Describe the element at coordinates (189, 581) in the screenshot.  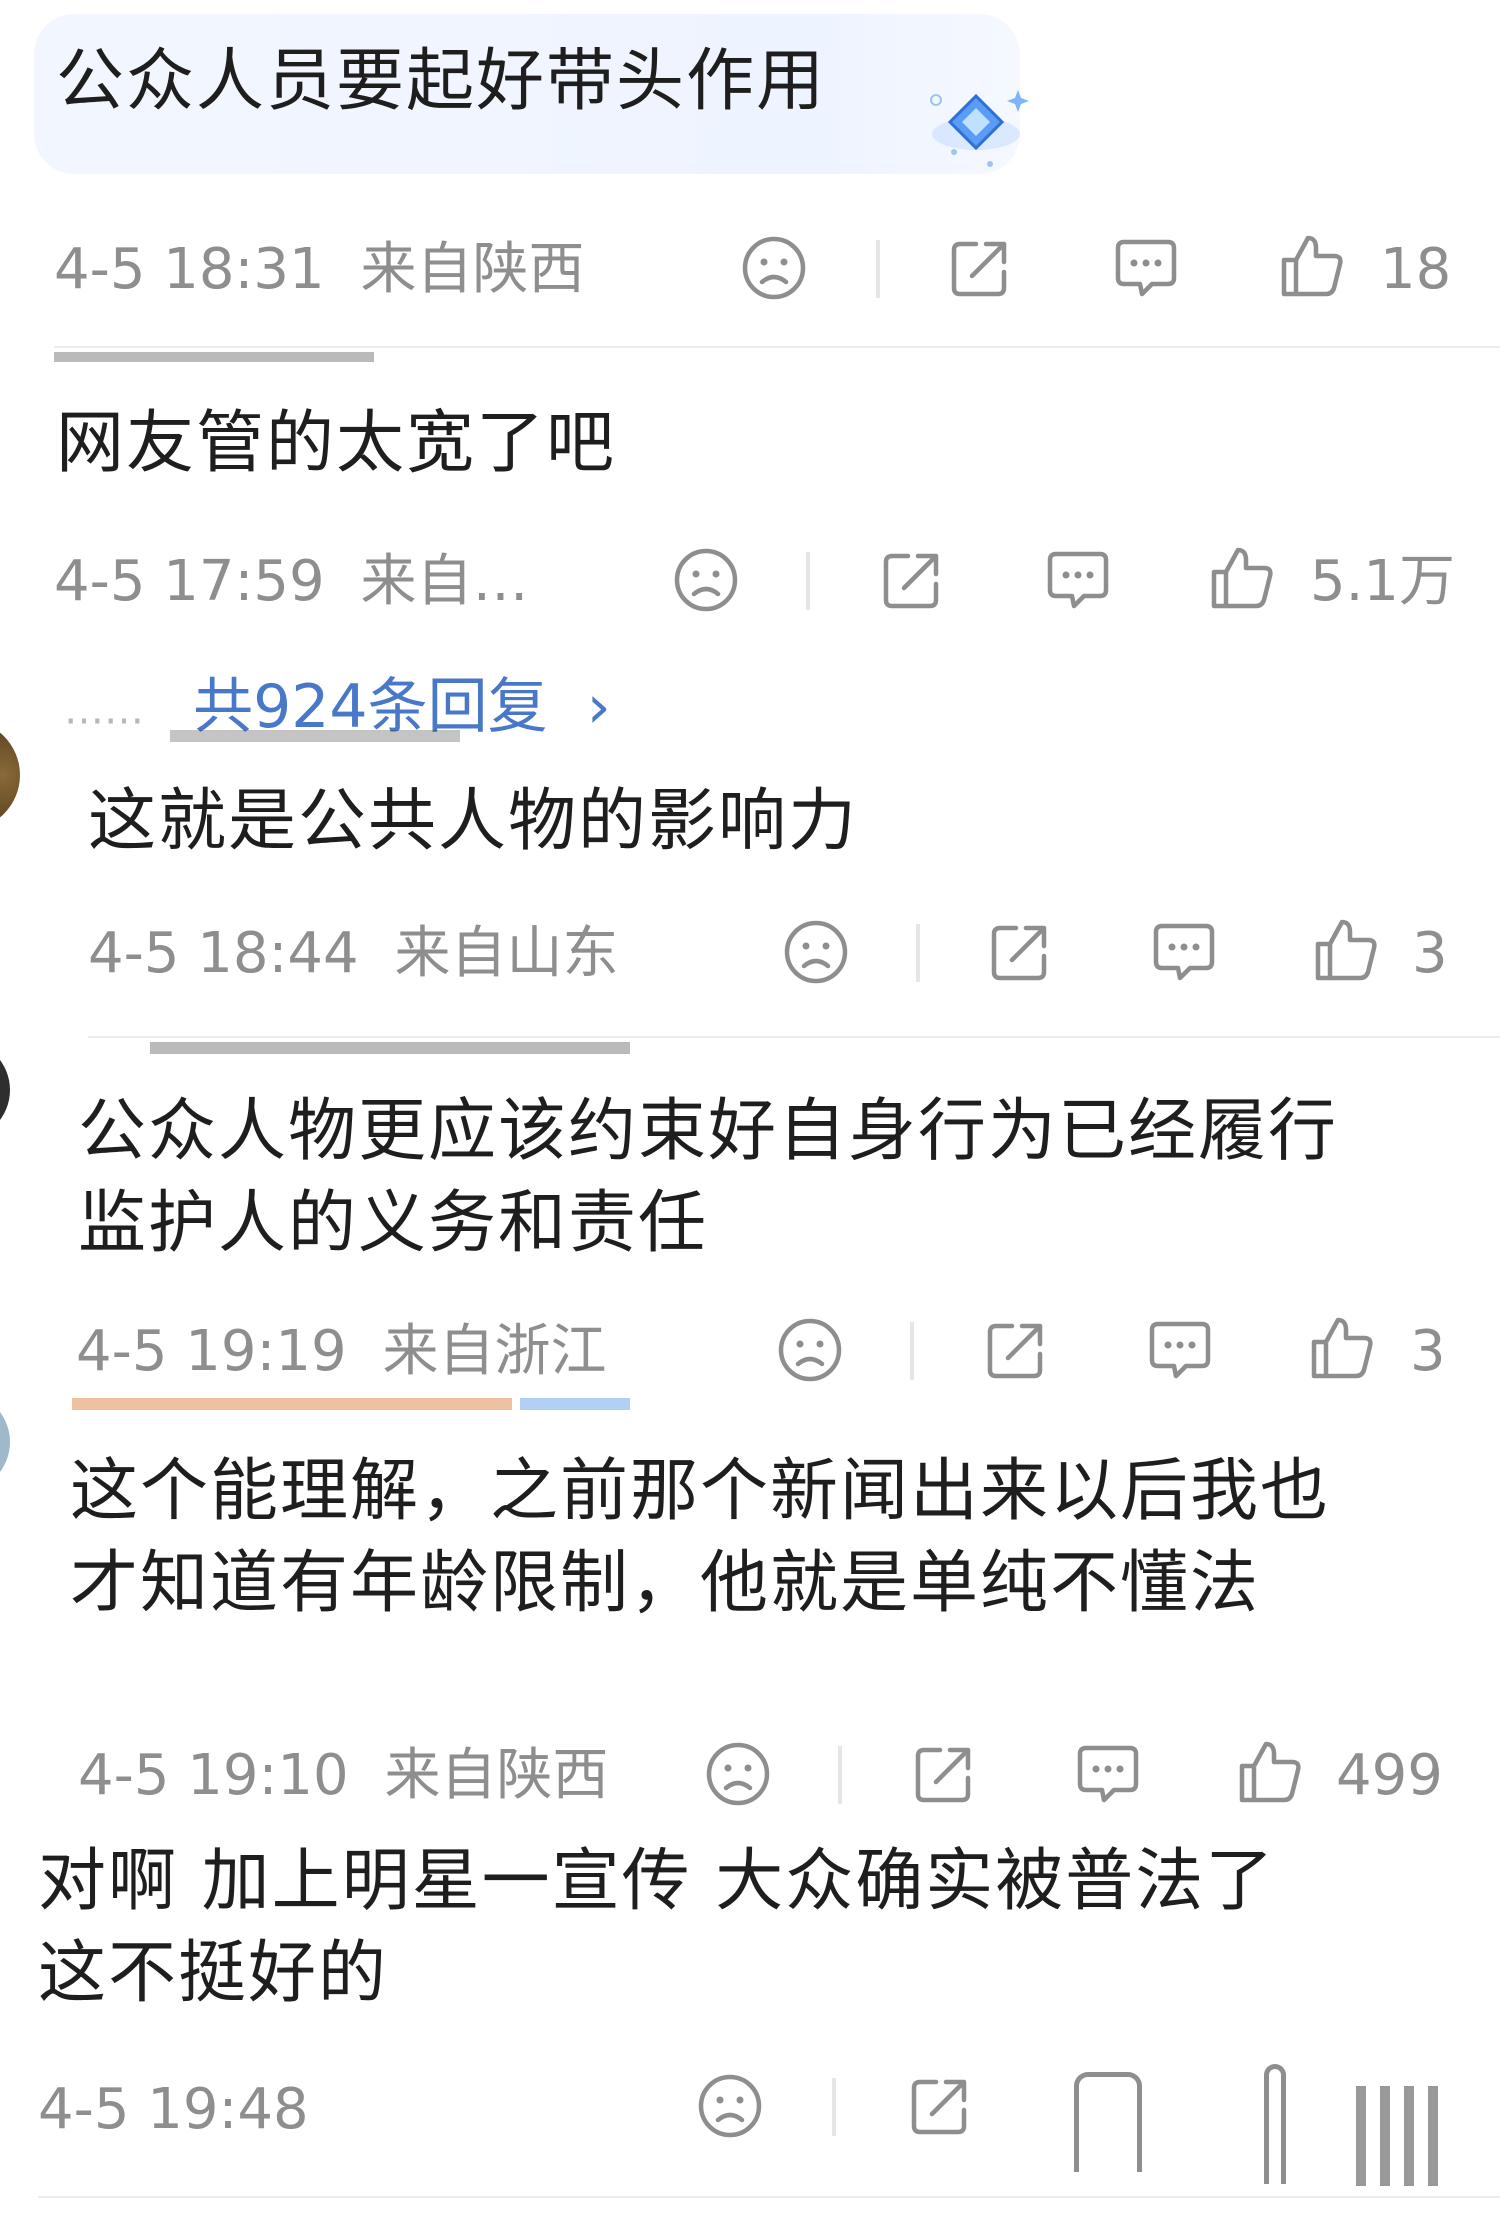
I see `comment-time: 4-5 17:59` at that location.